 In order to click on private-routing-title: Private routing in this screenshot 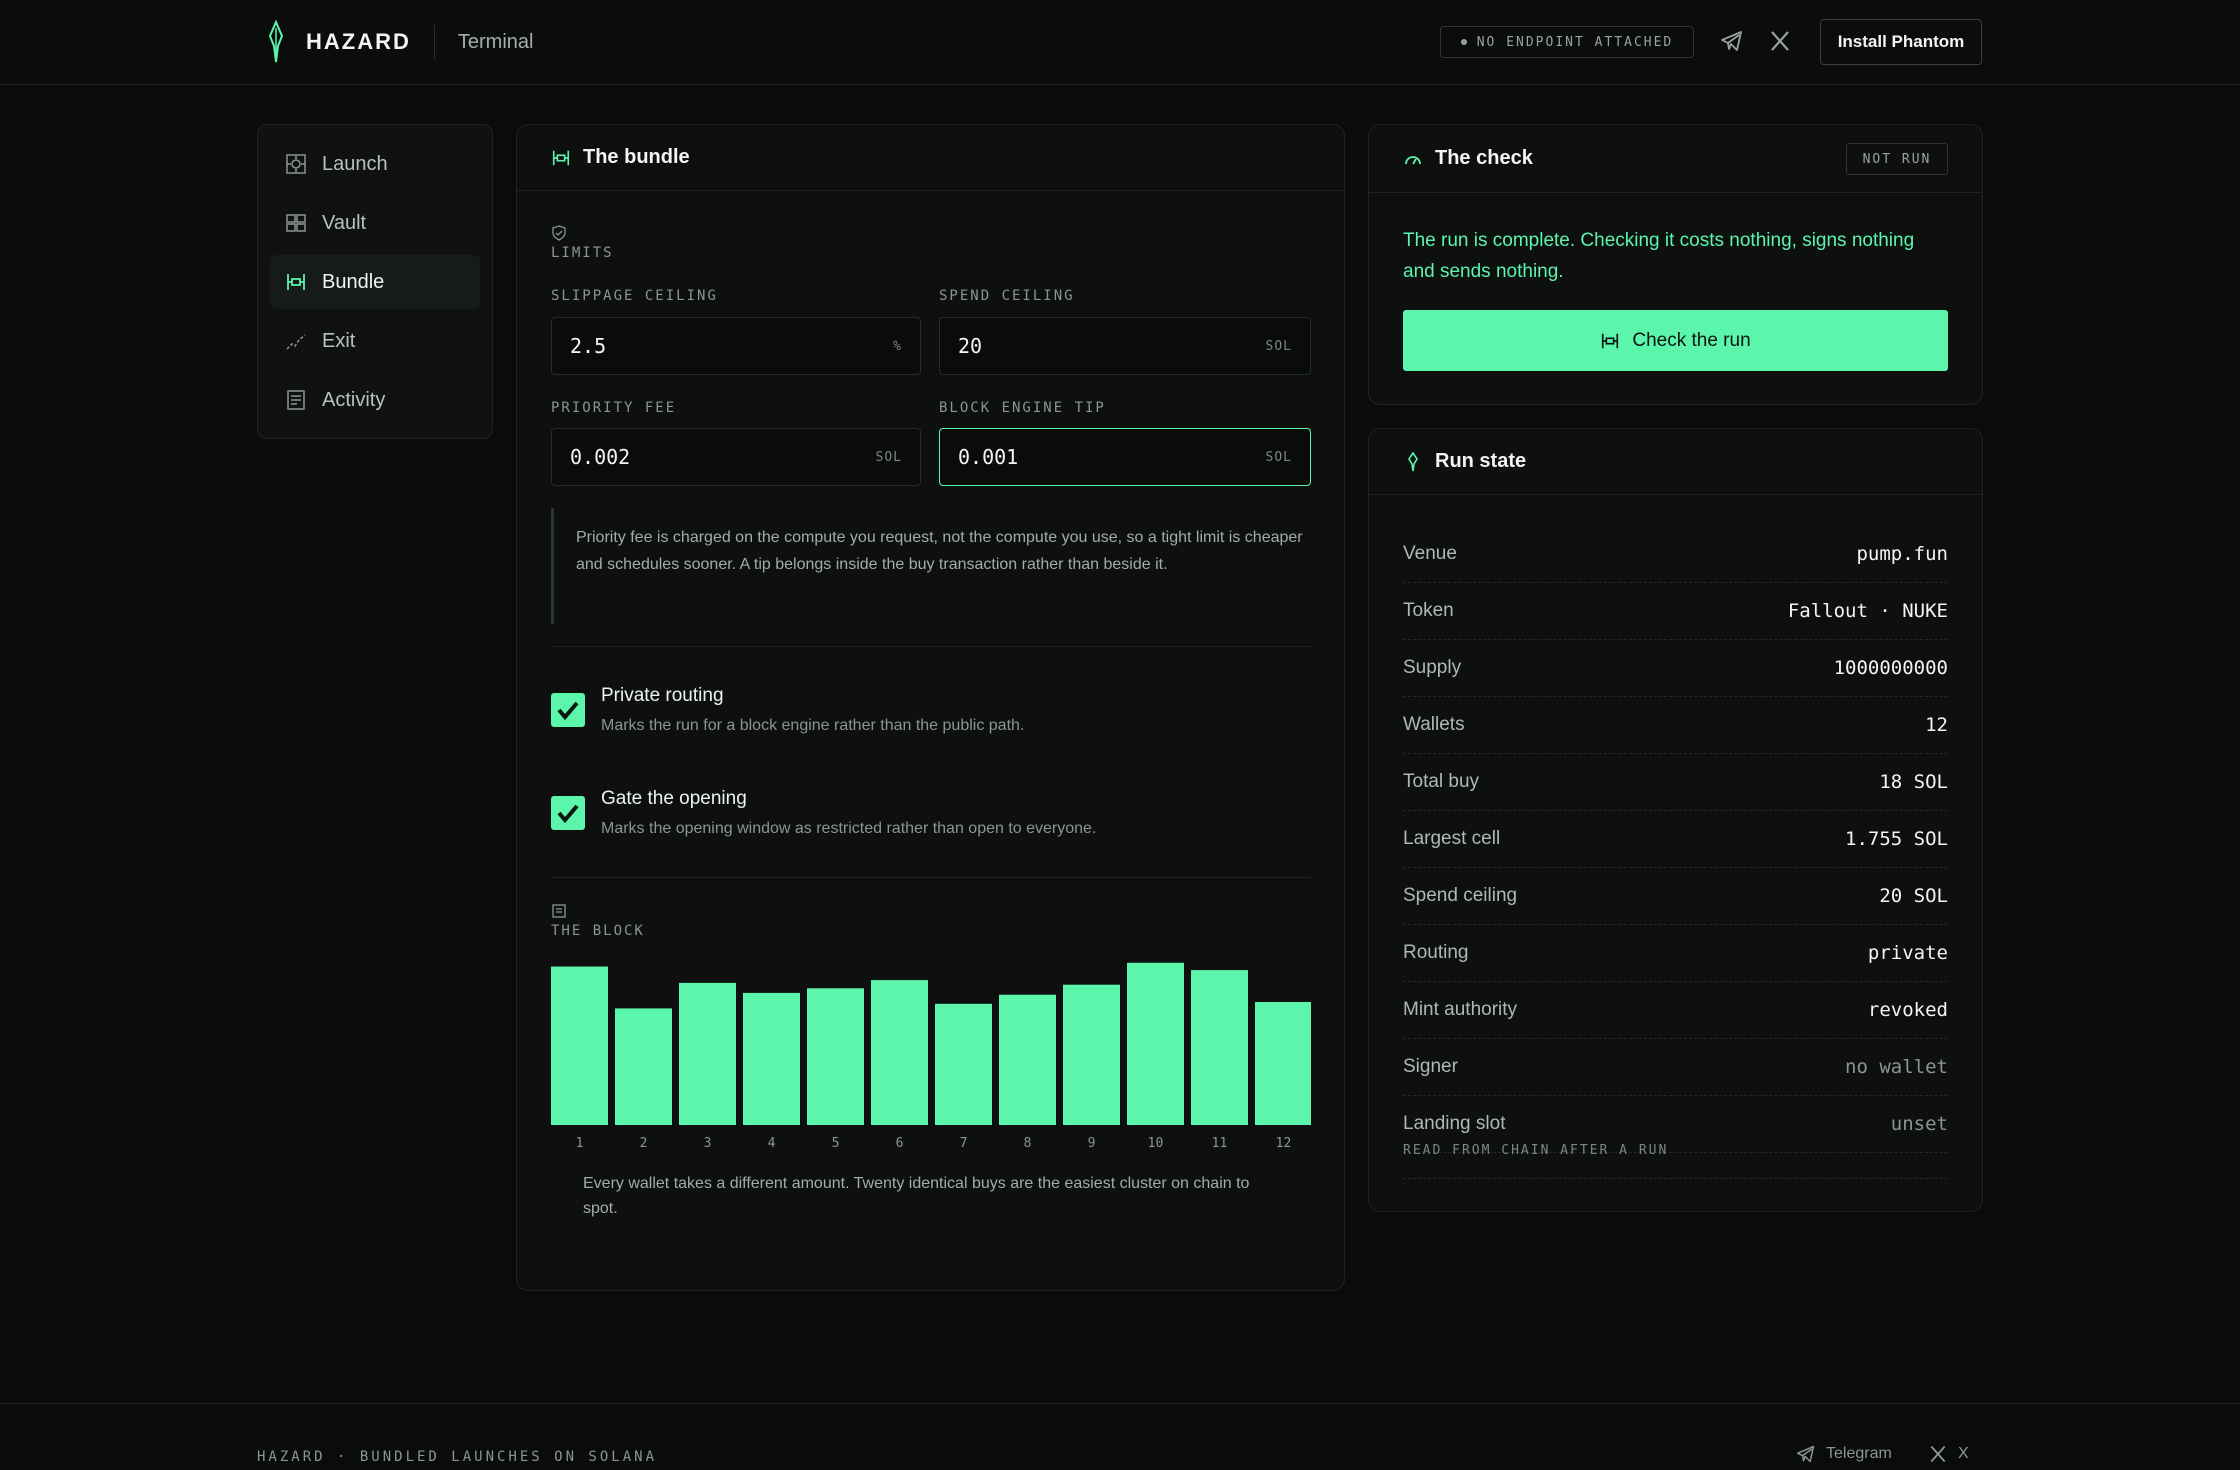, I will do `click(662, 695)`.